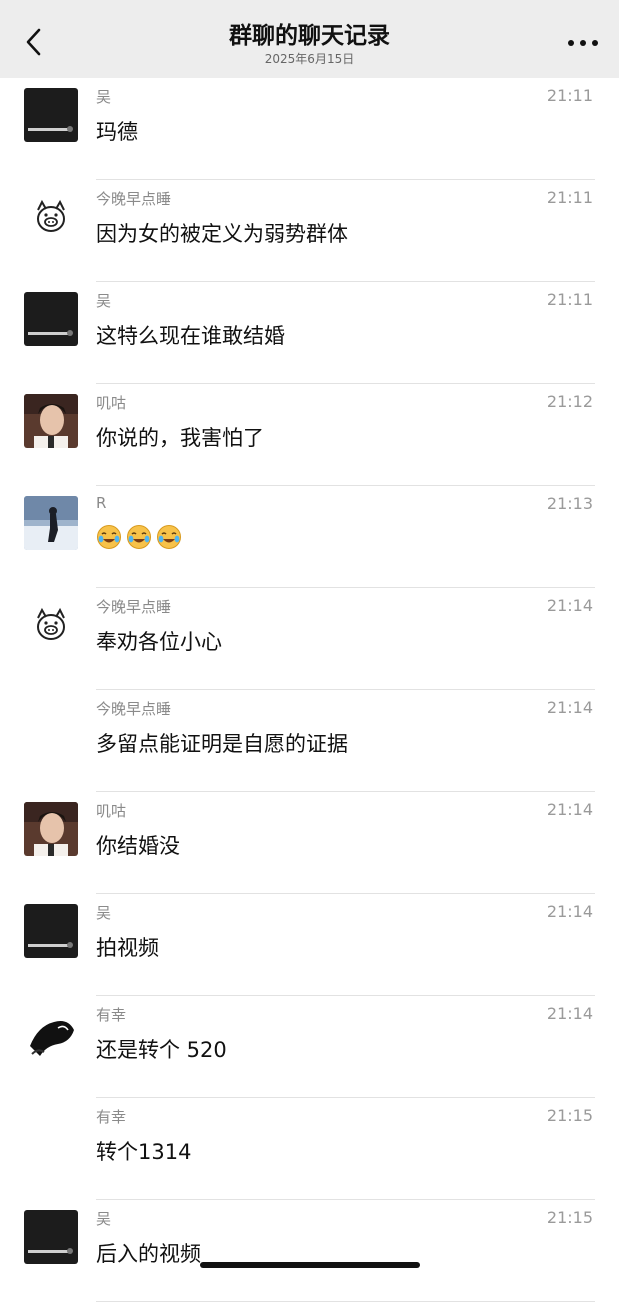  I want to click on message-row: 吴 21:14 拍视频, so click(309, 945).